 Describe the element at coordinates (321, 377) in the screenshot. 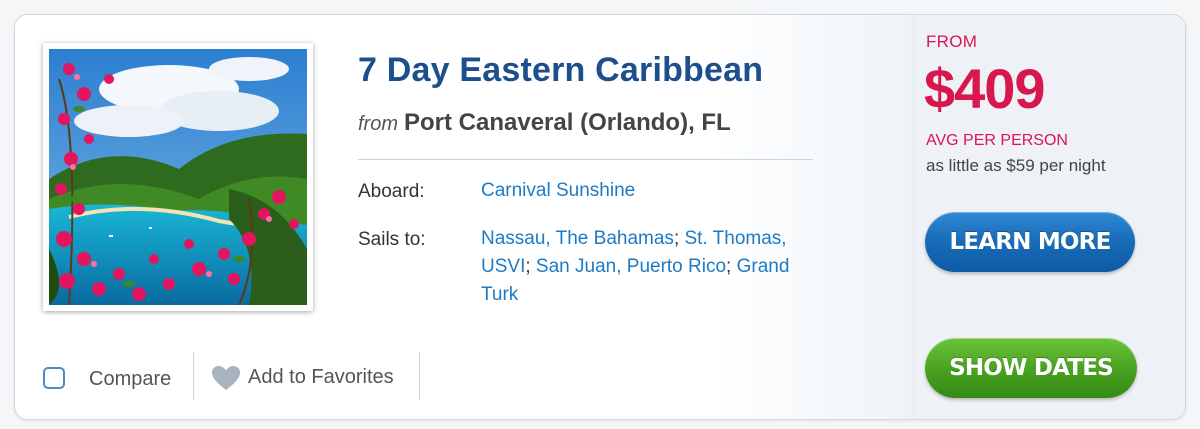

I see `add-to-favorites-link: Add to Favorites` at that location.